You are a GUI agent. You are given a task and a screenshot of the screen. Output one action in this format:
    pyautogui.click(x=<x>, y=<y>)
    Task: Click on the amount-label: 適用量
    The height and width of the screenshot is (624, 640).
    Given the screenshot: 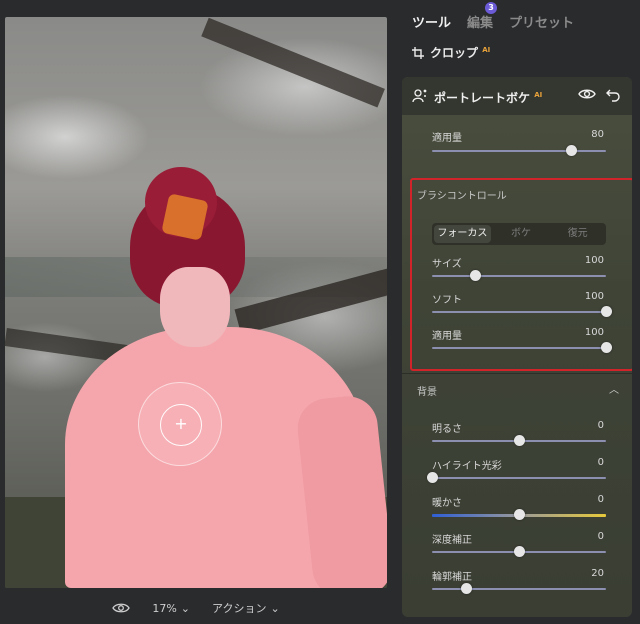 What is the action you would take?
    pyautogui.click(x=447, y=138)
    